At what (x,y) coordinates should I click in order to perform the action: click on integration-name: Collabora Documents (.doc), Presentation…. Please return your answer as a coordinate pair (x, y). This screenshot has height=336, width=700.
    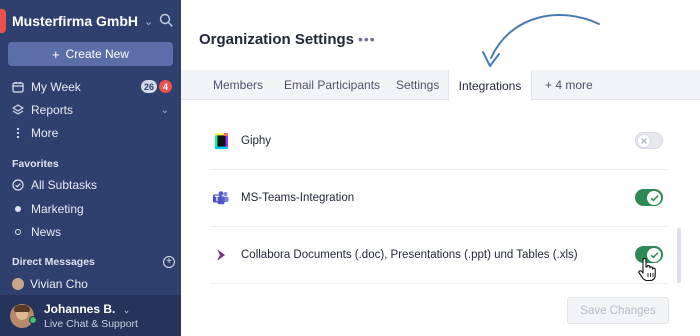
    Looking at the image, I should click on (409, 255).